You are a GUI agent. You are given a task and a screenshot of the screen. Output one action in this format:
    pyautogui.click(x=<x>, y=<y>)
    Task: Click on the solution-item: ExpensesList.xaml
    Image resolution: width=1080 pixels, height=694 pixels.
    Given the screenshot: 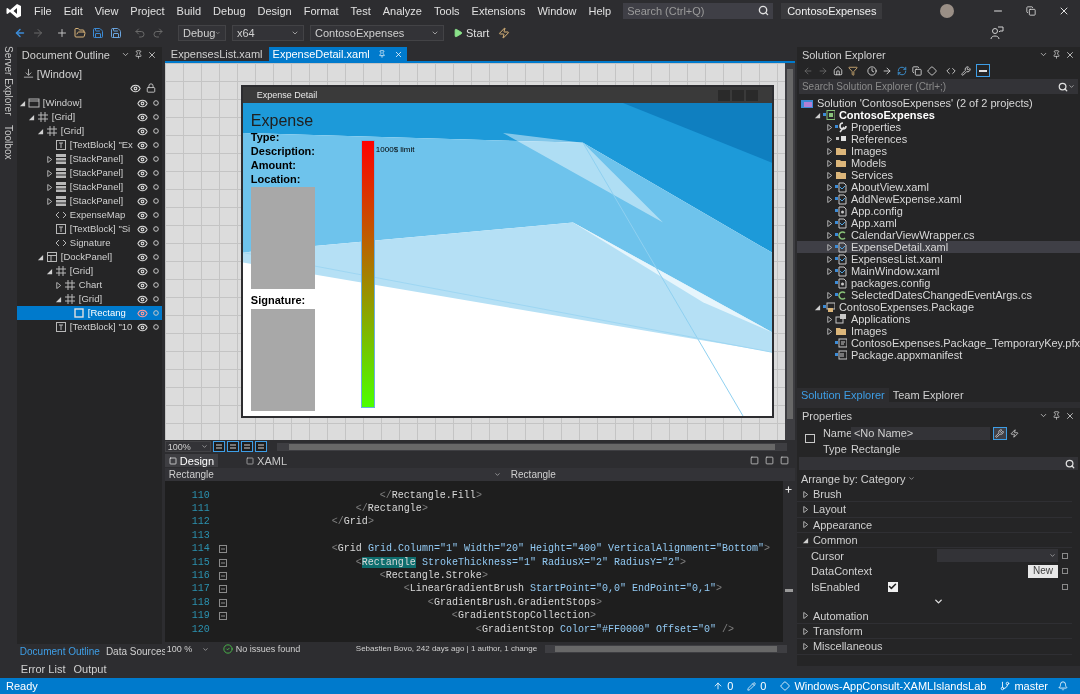 What is the action you would take?
    pyautogui.click(x=938, y=259)
    